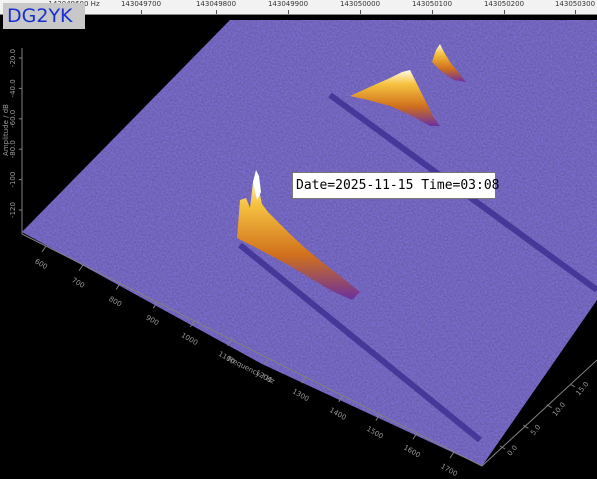 This screenshot has height=479, width=597. What do you see at coordinates (78, 283) in the screenshot?
I see `frequency-tick-label: 700` at bounding box center [78, 283].